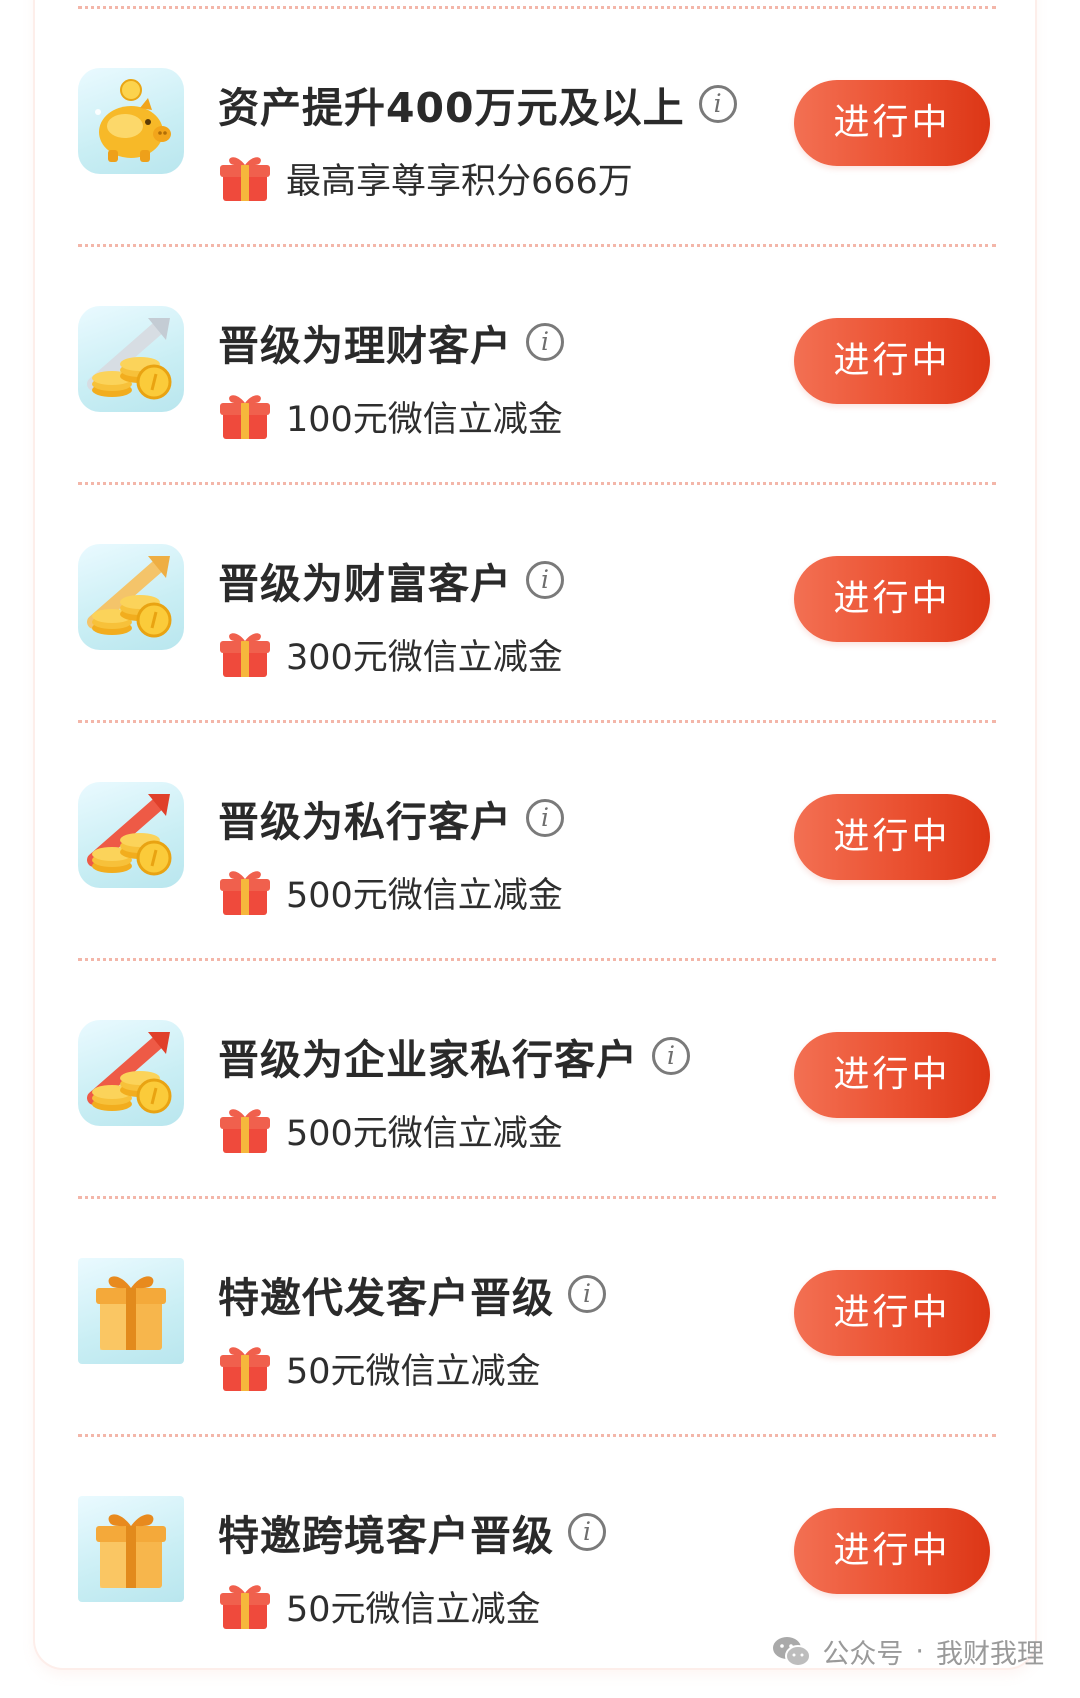 This screenshot has height=1698, width=1080. Describe the element at coordinates (386, 1536) in the screenshot. I see `task-title: 特邀跨境客户晋级` at that location.